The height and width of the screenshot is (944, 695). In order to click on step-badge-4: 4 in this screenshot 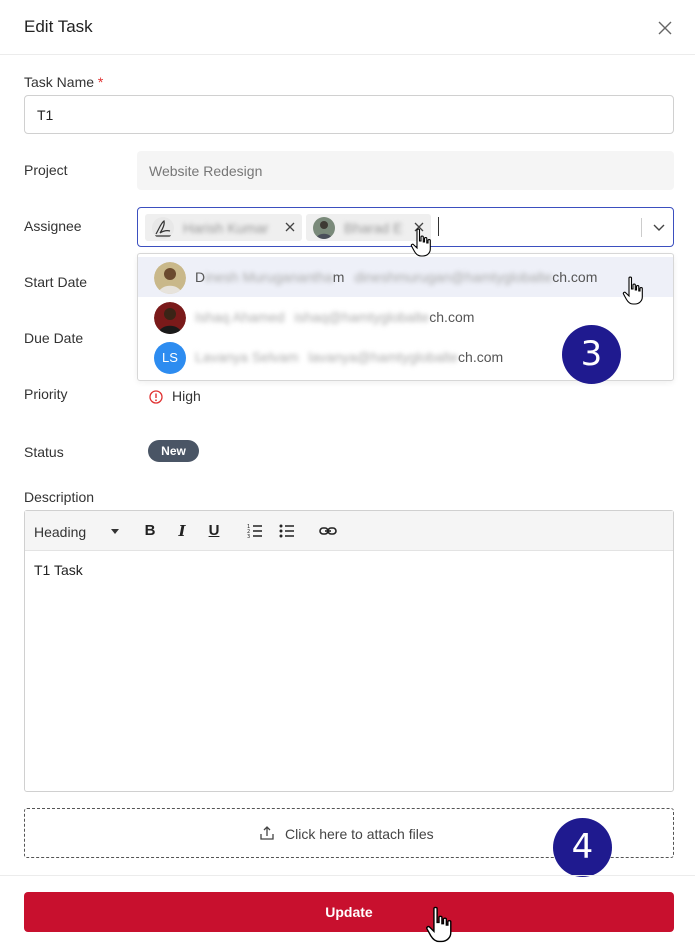, I will do `click(582, 847)`.